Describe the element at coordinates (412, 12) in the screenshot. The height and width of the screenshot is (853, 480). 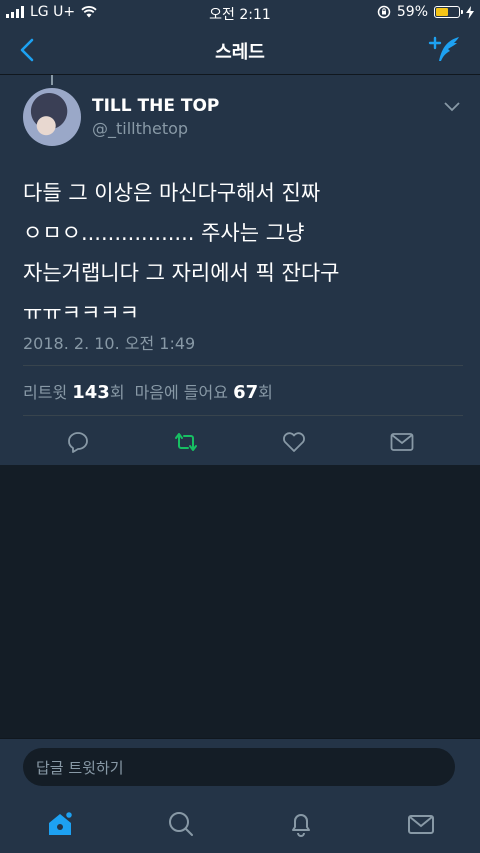
I see `battery-percent: 59%` at that location.